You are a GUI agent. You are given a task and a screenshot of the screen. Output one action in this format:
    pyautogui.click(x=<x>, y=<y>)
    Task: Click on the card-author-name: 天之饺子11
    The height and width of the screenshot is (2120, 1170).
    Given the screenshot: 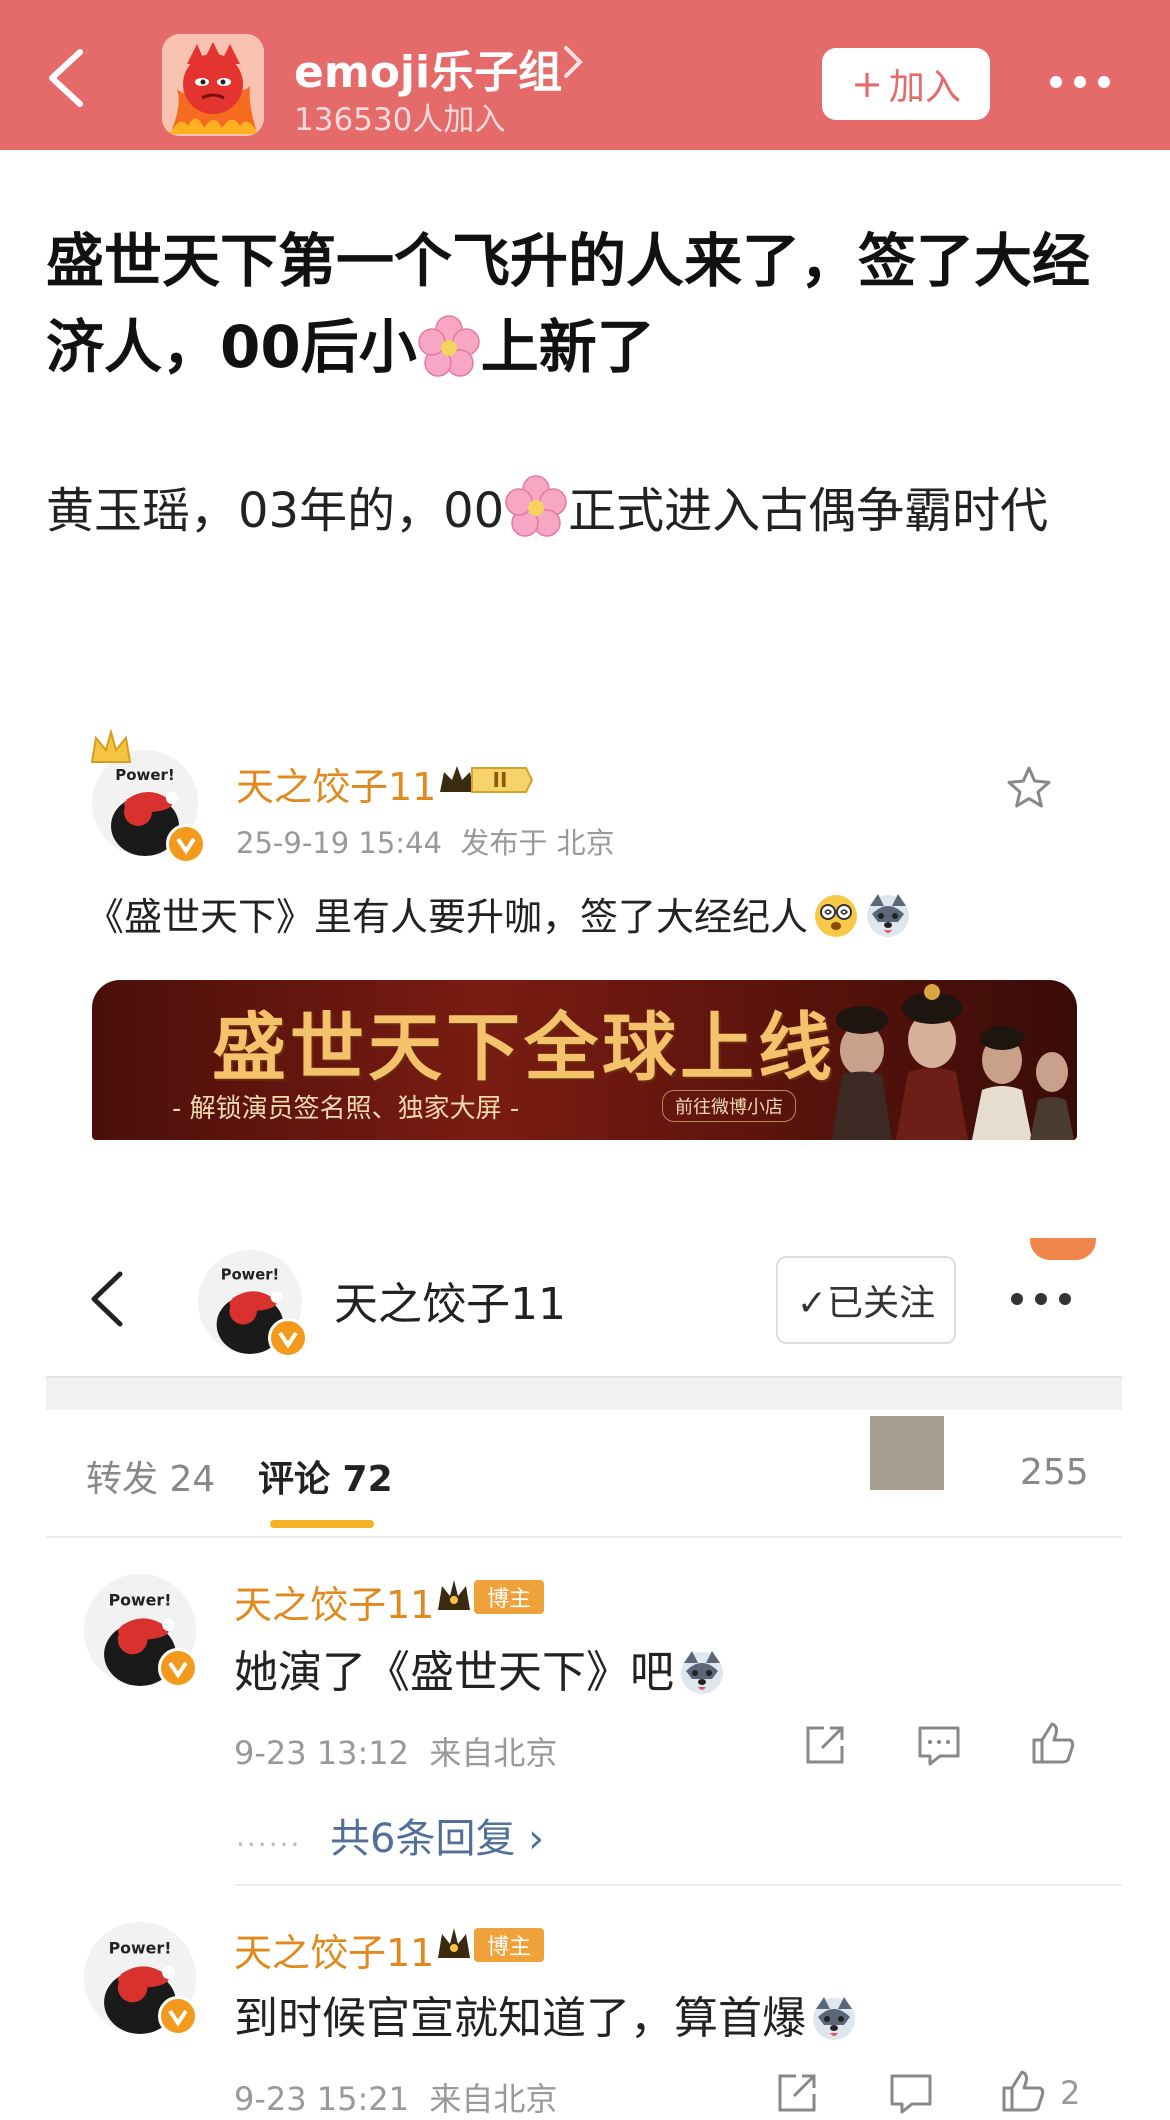 What is the action you would take?
    pyautogui.click(x=336, y=783)
    